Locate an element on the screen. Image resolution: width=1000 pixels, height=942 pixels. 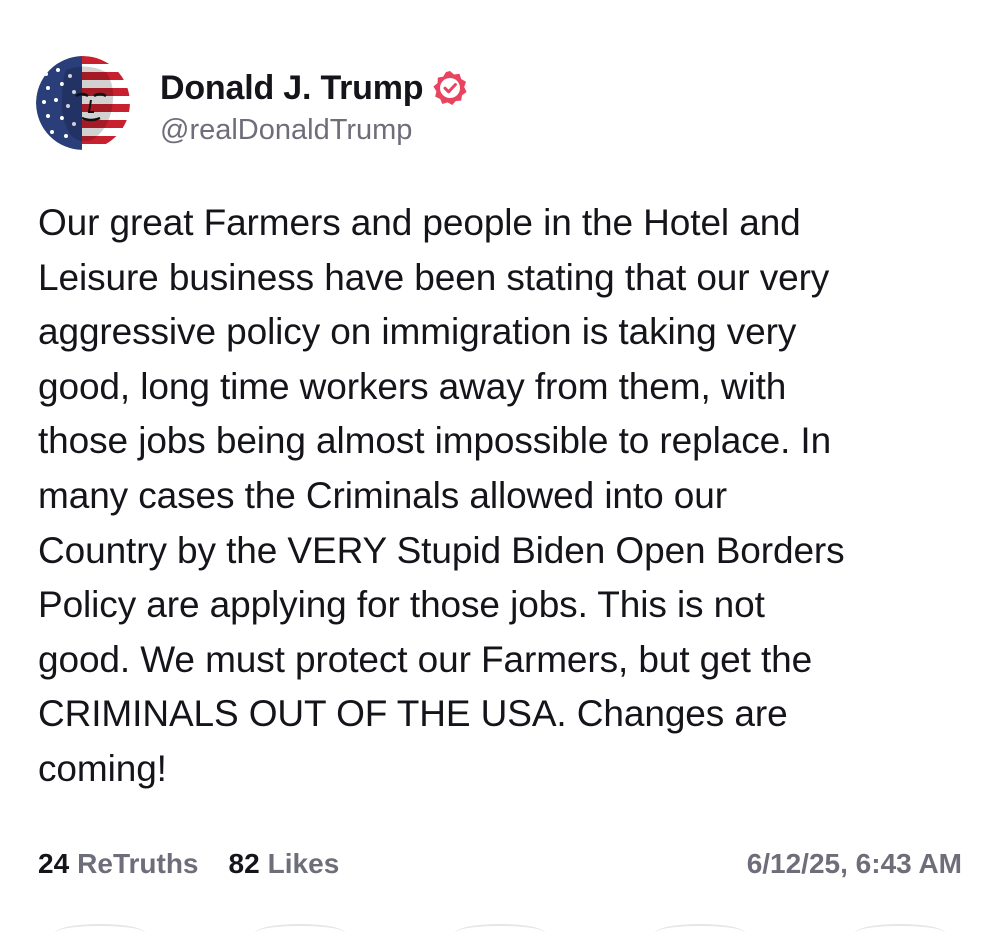
likes-stat: 82 Likes is located at coordinates (284, 864).